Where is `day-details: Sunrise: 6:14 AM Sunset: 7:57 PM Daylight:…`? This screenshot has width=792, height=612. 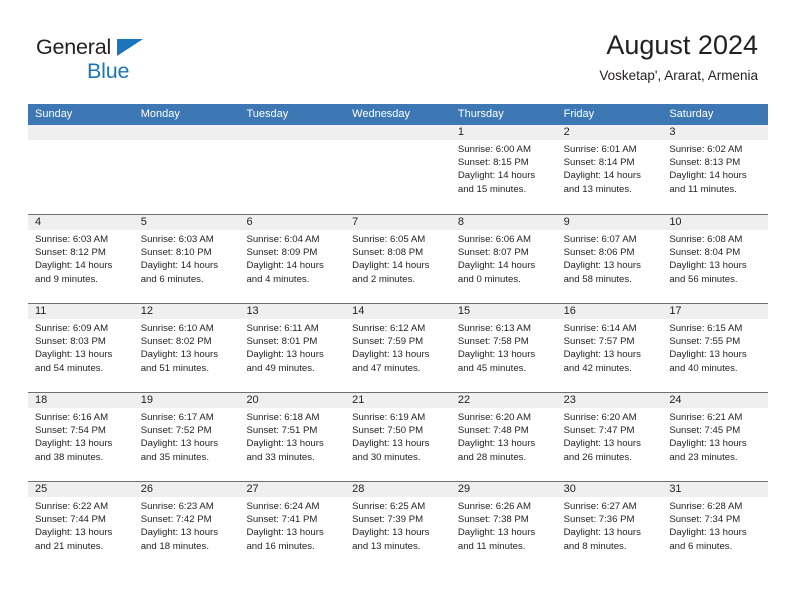 day-details: Sunrise: 6:14 AM Sunset: 7:57 PM Daylight:… is located at coordinates (610, 347).